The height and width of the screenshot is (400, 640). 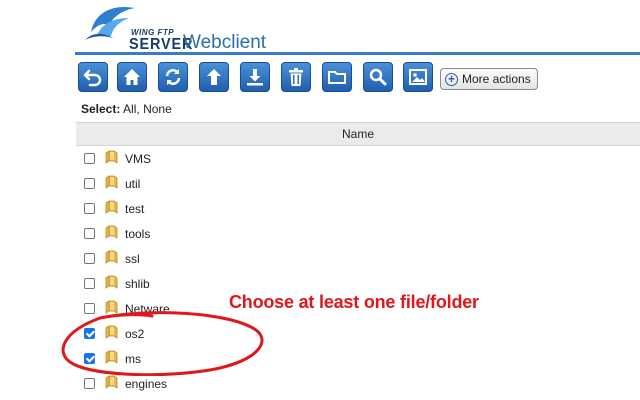 I want to click on file-name: test, so click(x=134, y=209).